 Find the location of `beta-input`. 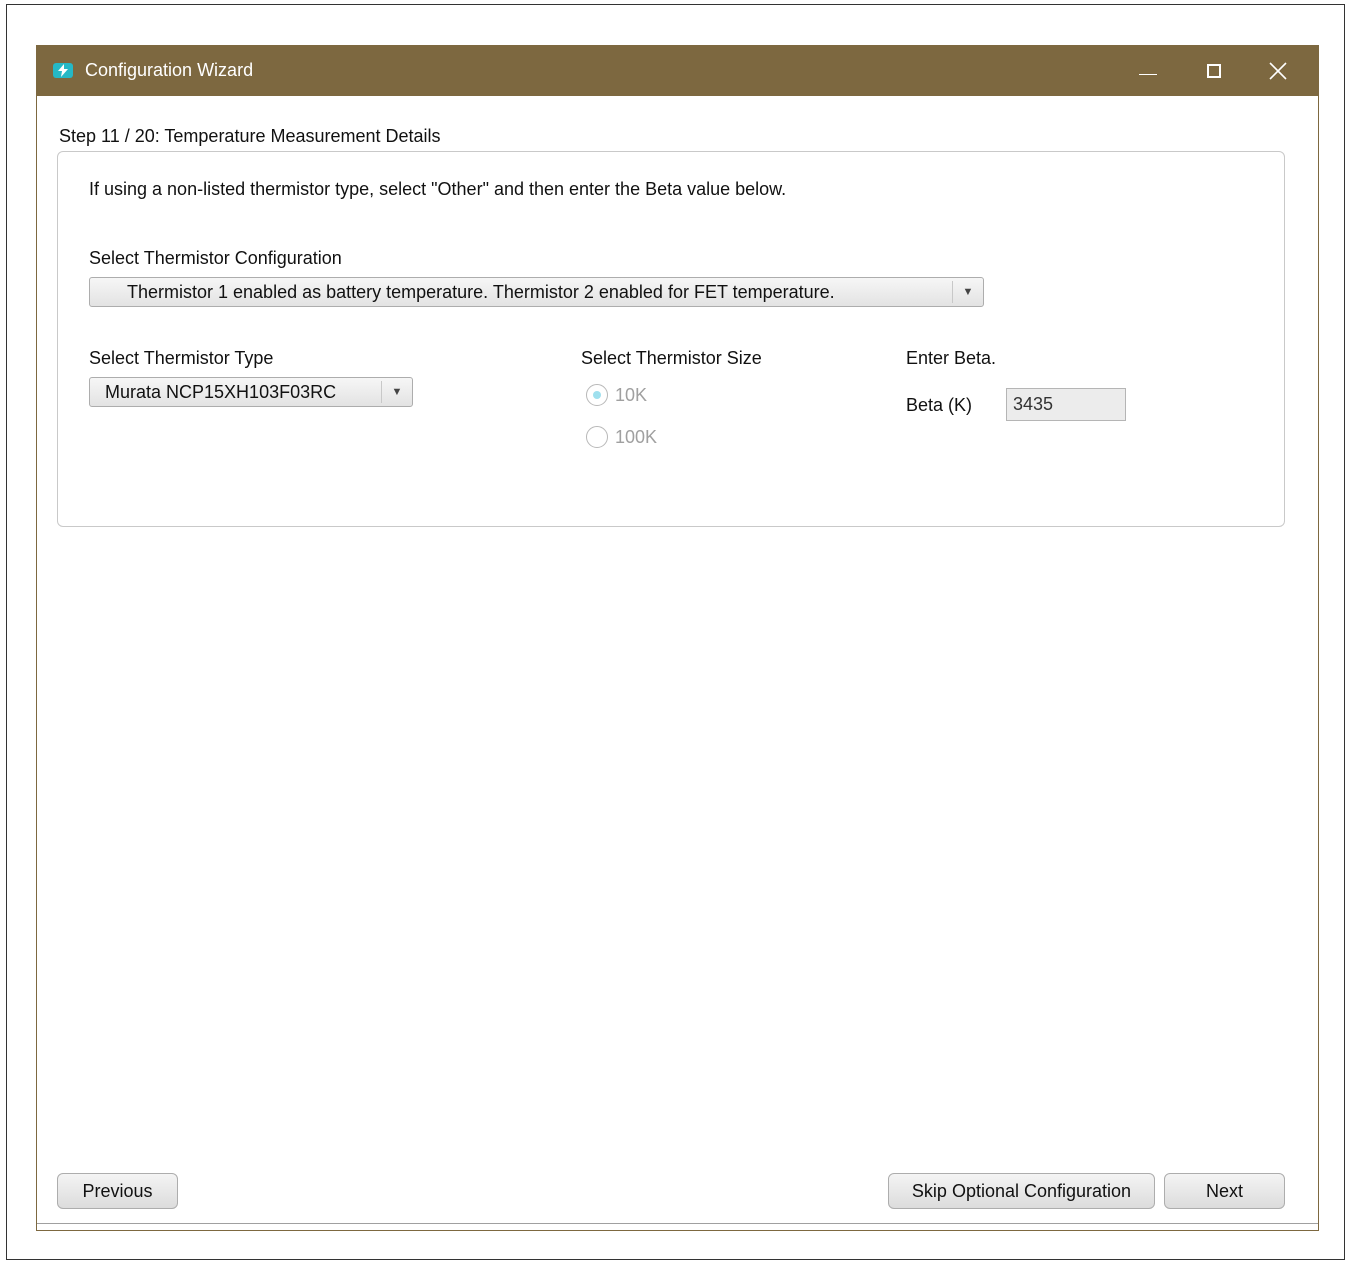

beta-input is located at coordinates (1066, 404).